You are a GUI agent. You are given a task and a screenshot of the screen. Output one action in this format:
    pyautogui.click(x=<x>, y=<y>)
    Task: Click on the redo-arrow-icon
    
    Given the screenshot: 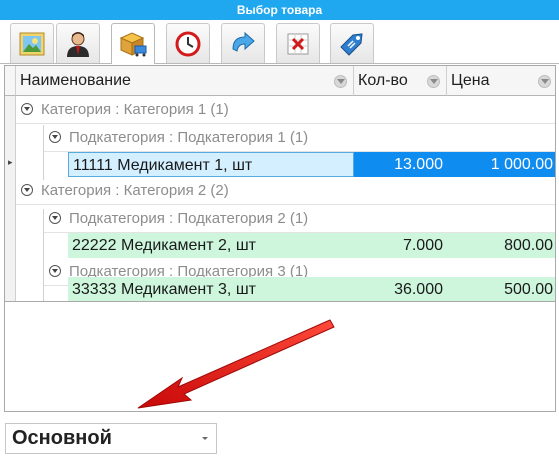 What is the action you would take?
    pyautogui.click(x=243, y=41)
    